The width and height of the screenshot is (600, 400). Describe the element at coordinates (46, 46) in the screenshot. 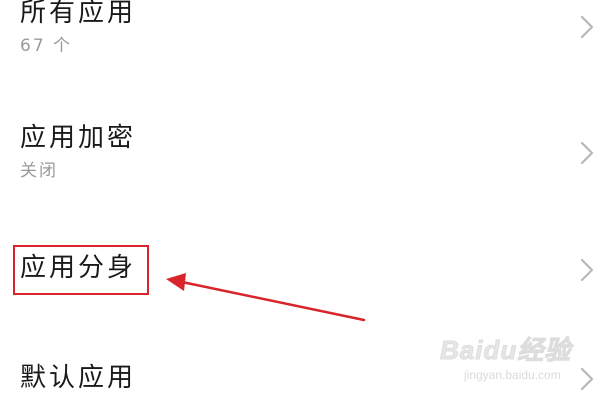

I see `list-item-subtitle: 67 个` at that location.